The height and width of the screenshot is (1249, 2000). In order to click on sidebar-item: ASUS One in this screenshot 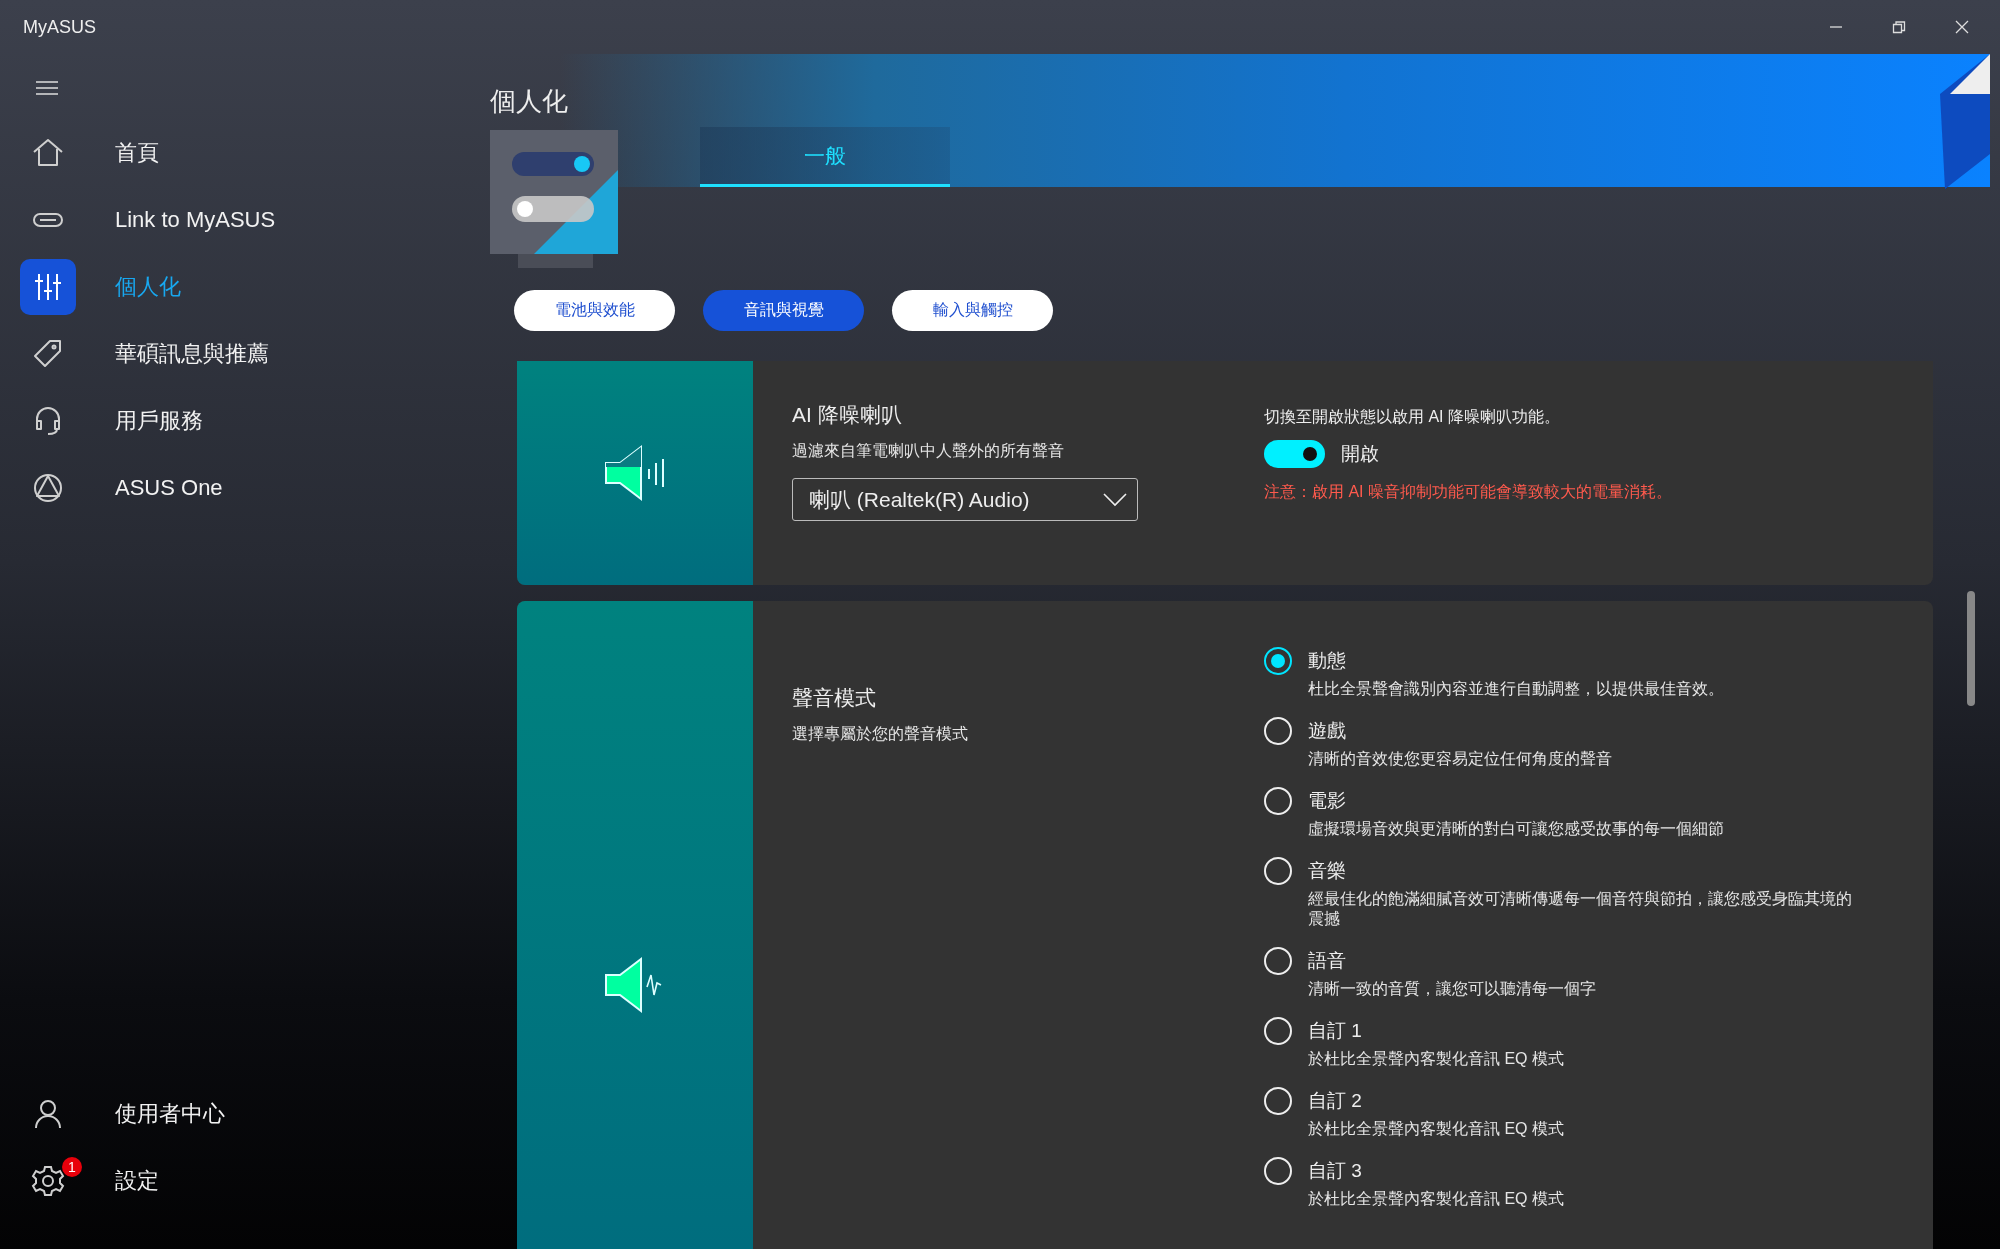, I will do `click(111, 488)`.